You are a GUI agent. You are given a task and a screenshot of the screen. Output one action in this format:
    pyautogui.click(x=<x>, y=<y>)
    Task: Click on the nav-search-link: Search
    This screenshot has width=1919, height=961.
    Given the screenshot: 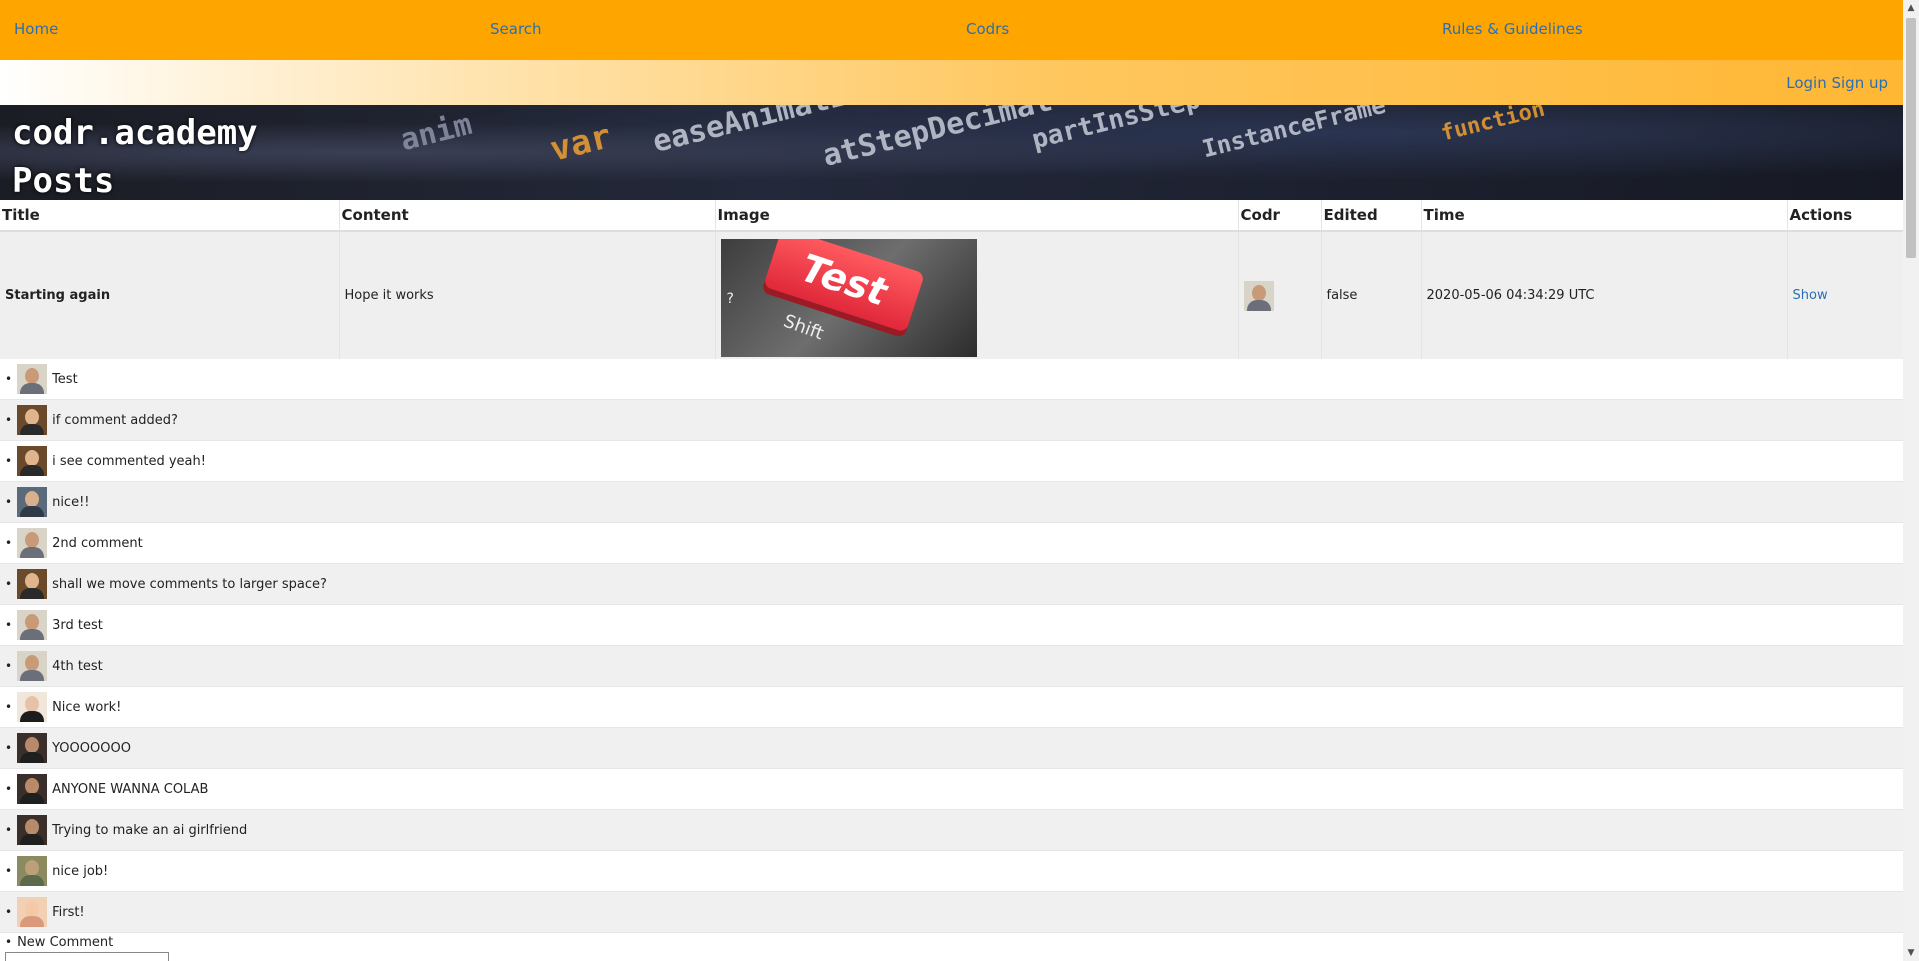 What is the action you would take?
    pyautogui.click(x=516, y=29)
    